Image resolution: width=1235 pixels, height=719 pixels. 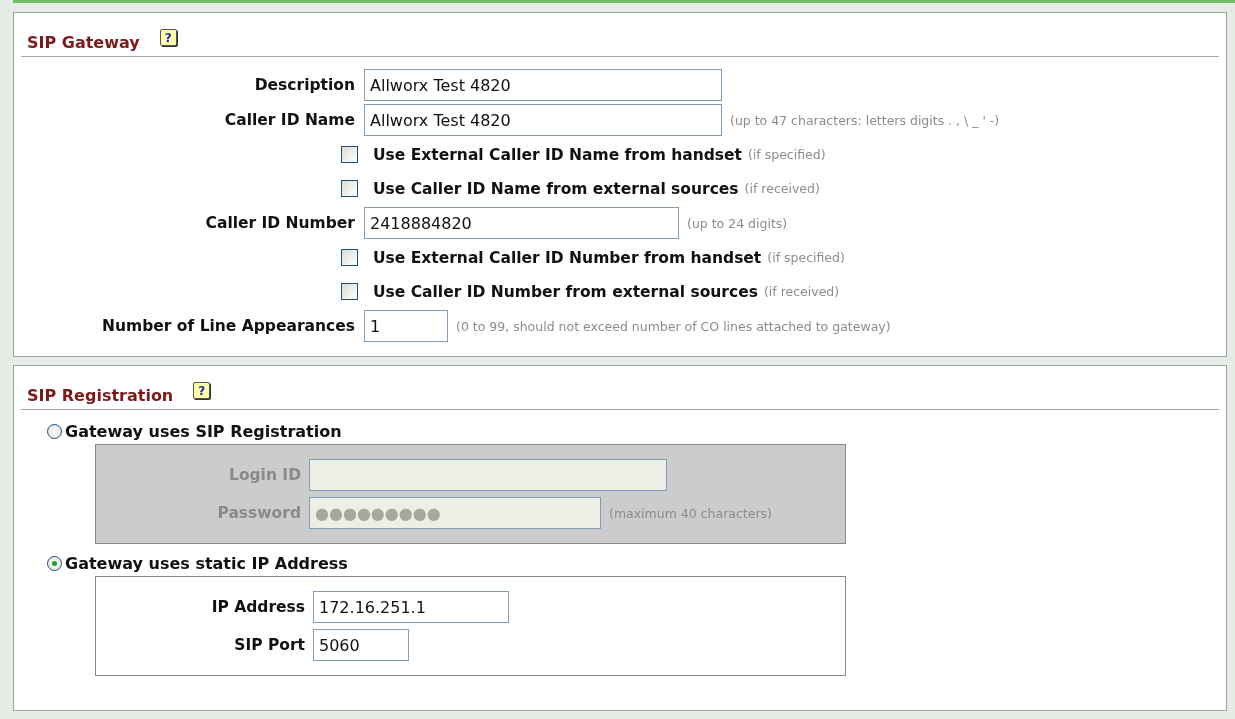 I want to click on checkbox-label: Use External Caller ID Name from handset, so click(x=557, y=154).